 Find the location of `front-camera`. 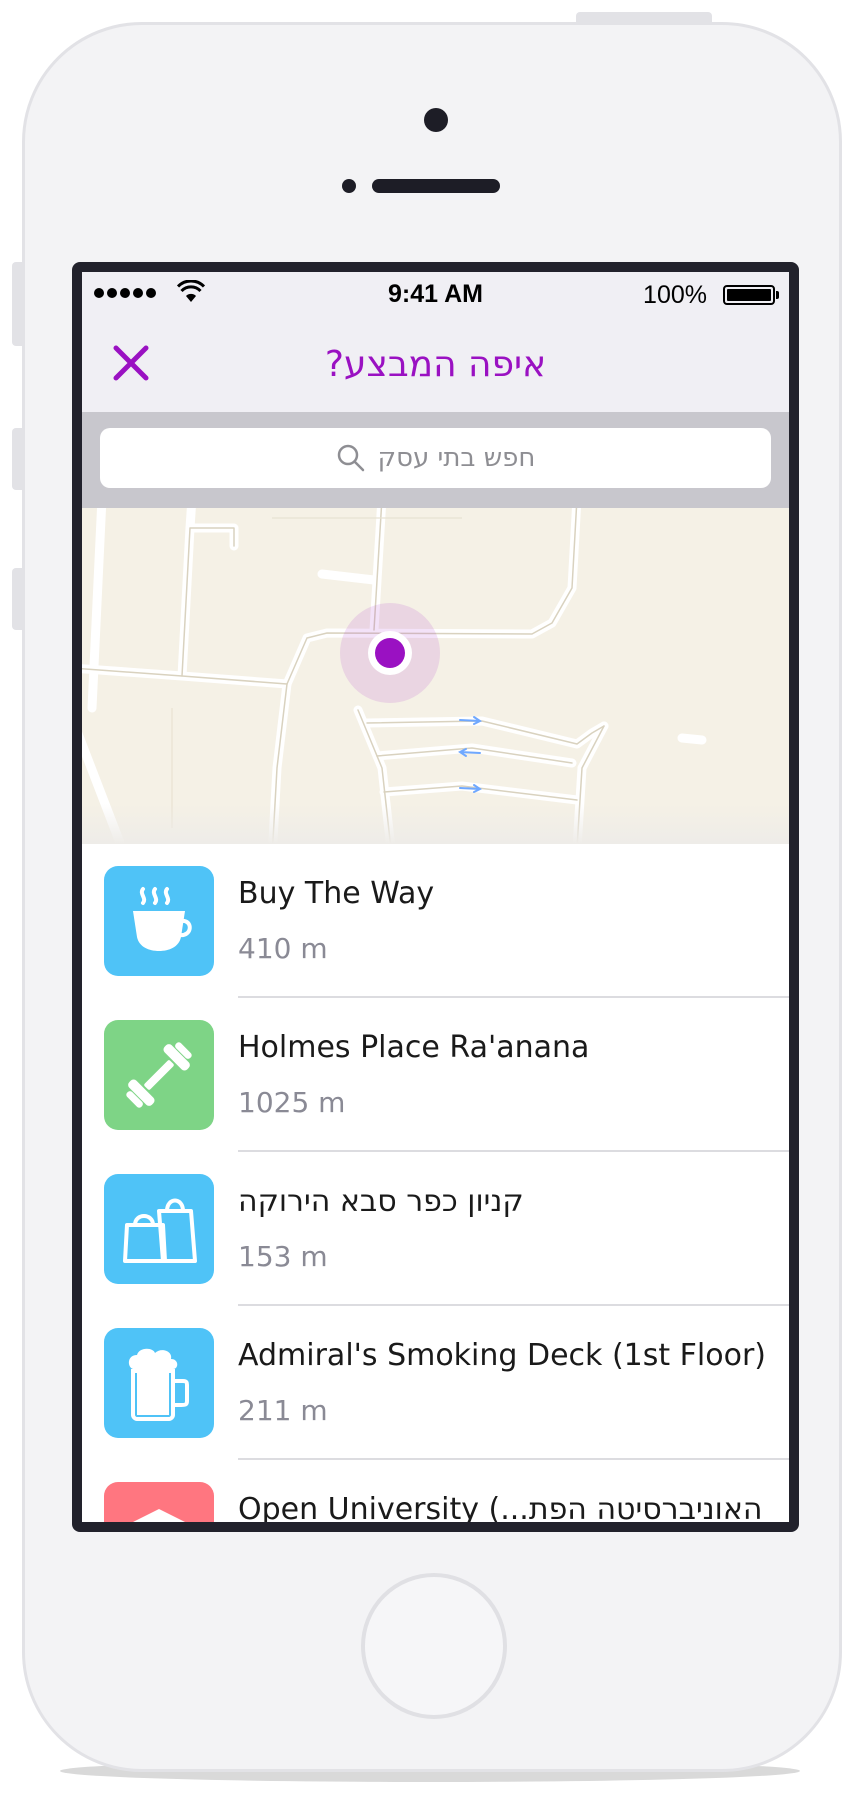

front-camera is located at coordinates (436, 120).